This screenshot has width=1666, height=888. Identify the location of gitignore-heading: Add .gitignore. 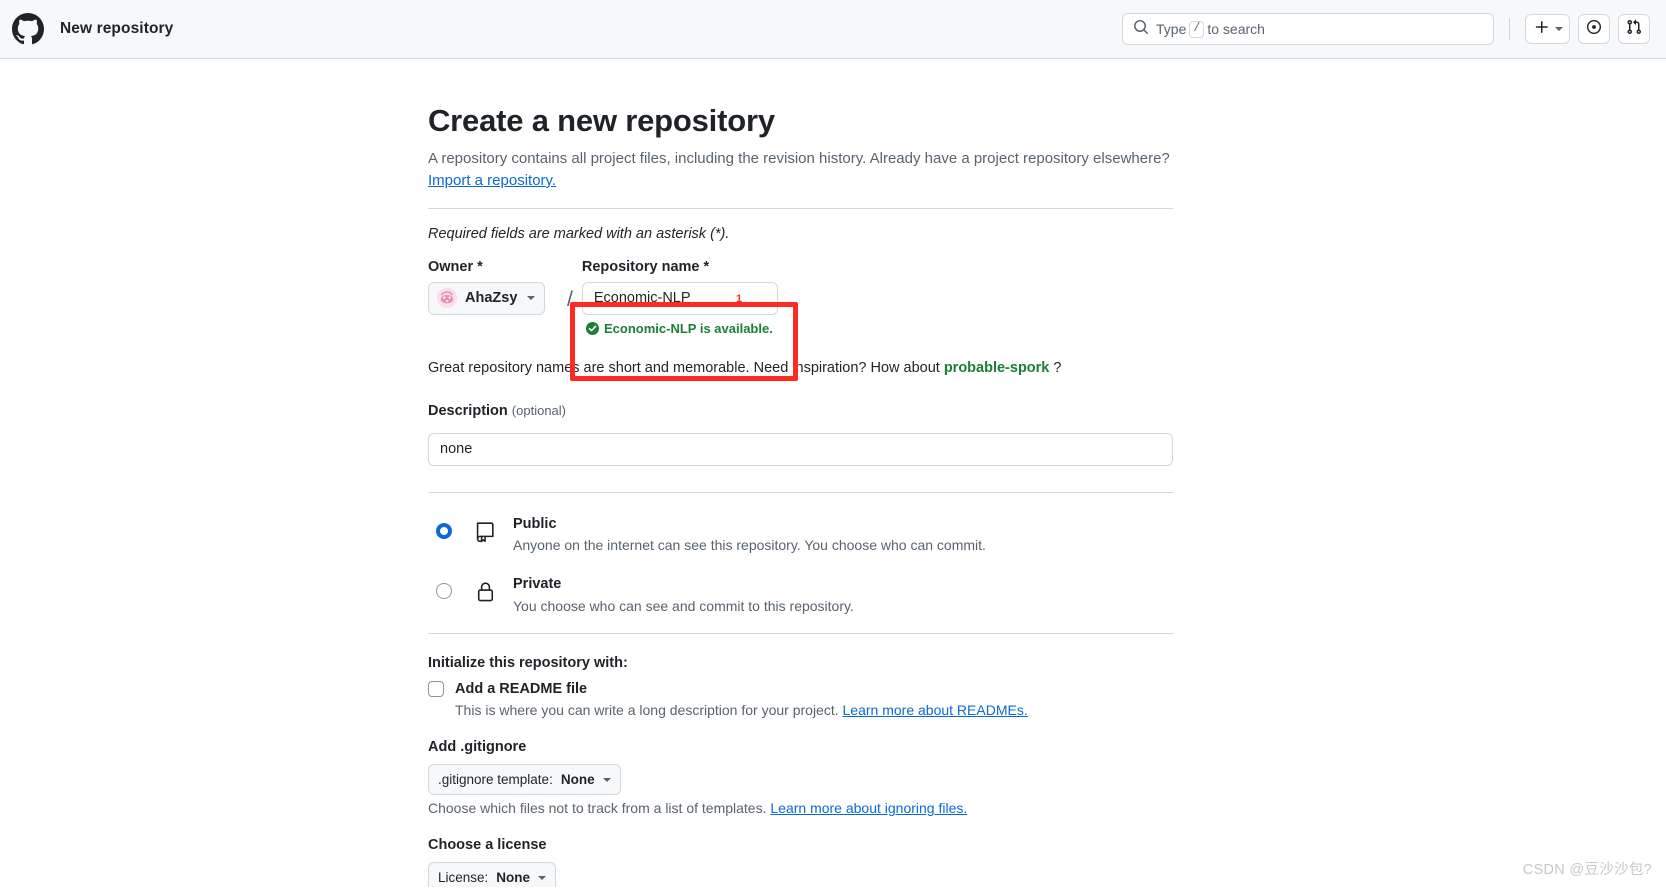
(477, 747).